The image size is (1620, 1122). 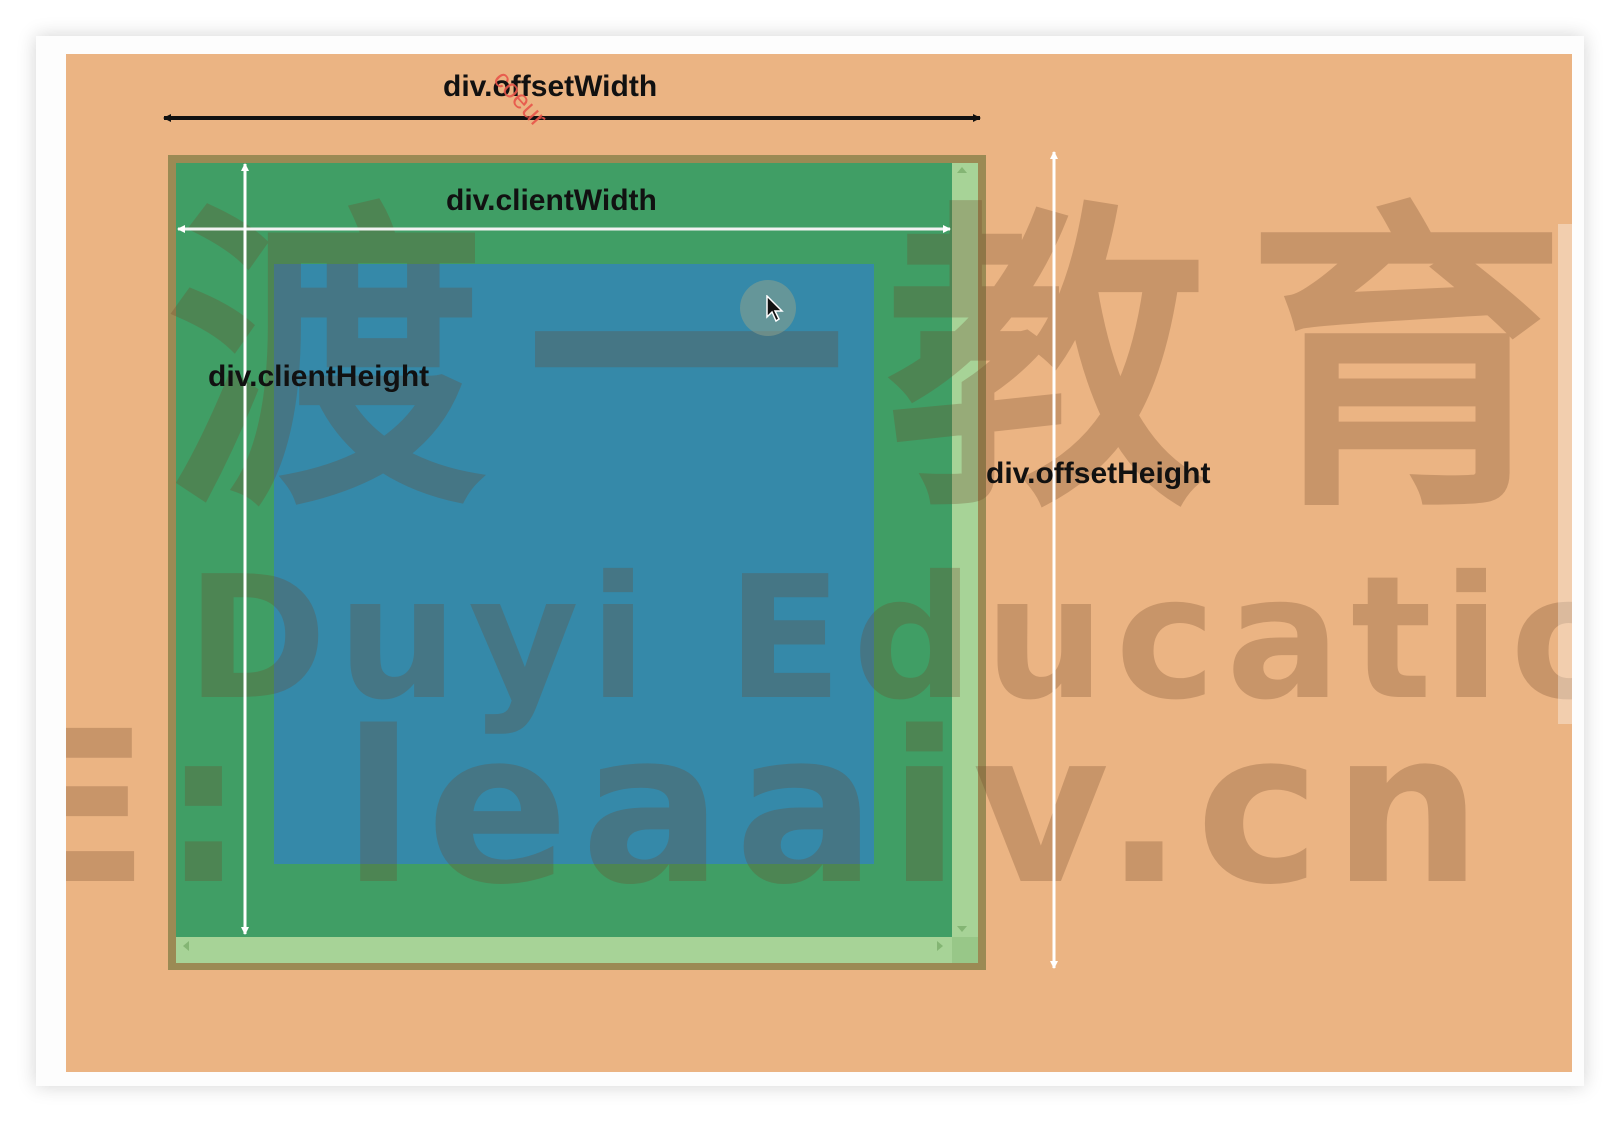 I want to click on offset-height-label: div.offsetHeight, so click(x=1098, y=473).